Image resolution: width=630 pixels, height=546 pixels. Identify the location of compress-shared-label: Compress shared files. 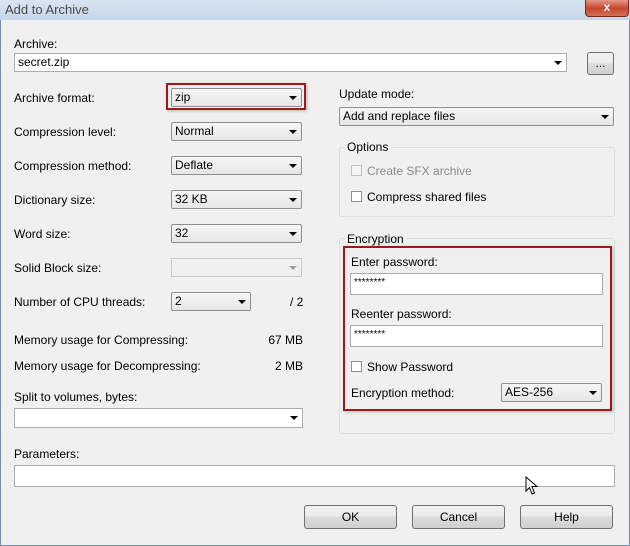
(427, 197).